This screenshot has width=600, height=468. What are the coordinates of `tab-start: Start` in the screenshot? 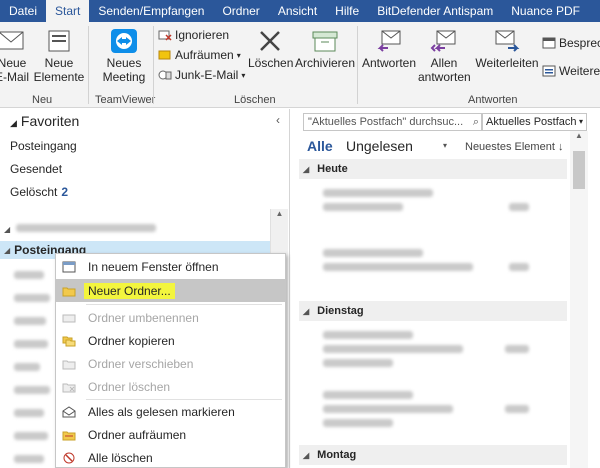 It's located at (68, 11).